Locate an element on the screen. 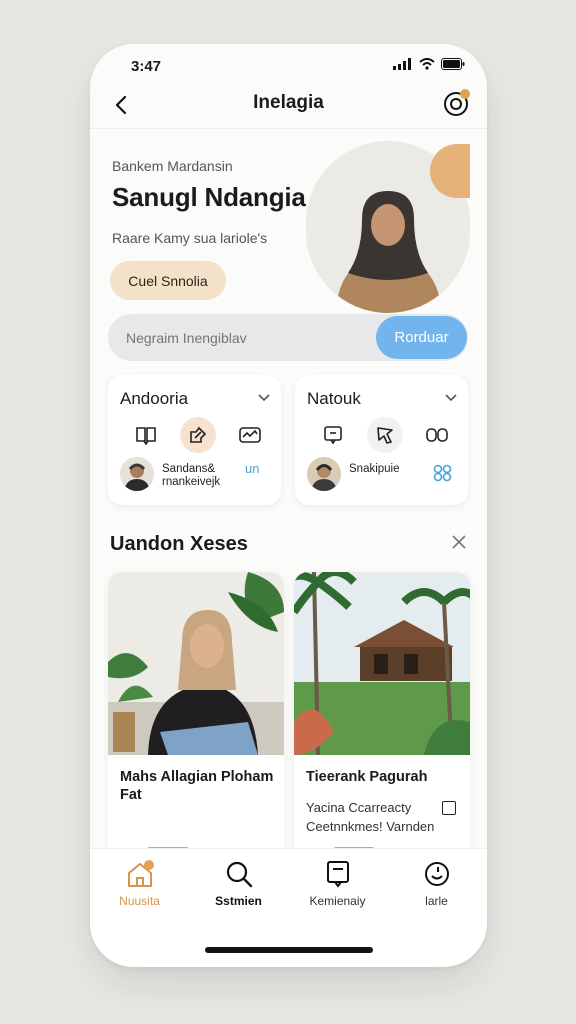 Image resolution: width=576 pixels, height=1024 pixels. profile-button is located at coordinates (457, 103).